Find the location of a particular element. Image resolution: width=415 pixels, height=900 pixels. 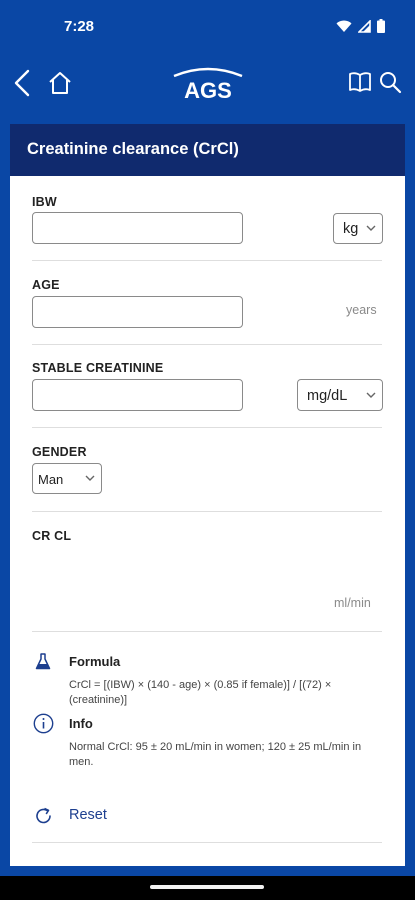

ibw-unit-value: kg is located at coordinates (351, 229).